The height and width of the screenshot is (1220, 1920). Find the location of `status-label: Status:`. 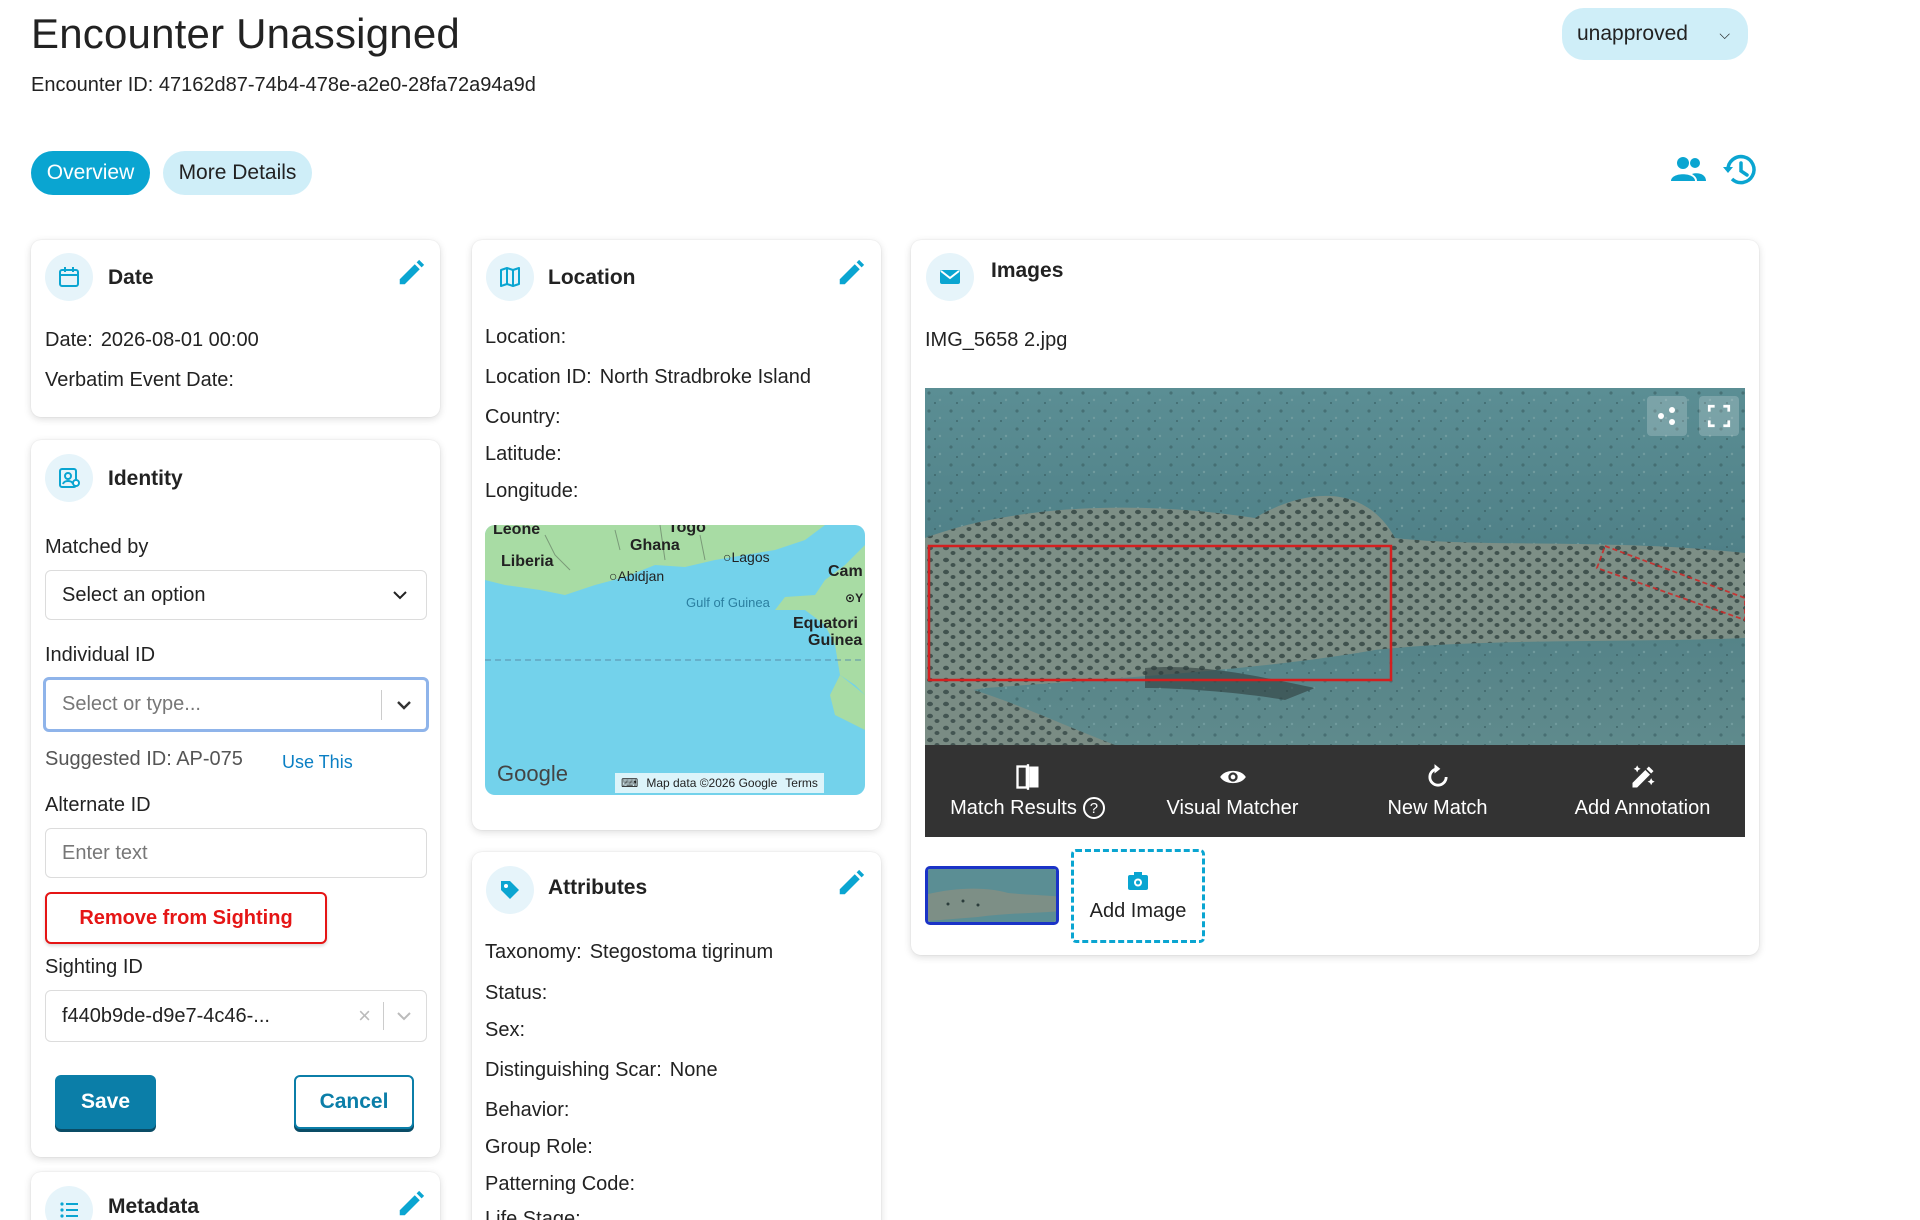

status-label: Status: is located at coordinates (516, 993).